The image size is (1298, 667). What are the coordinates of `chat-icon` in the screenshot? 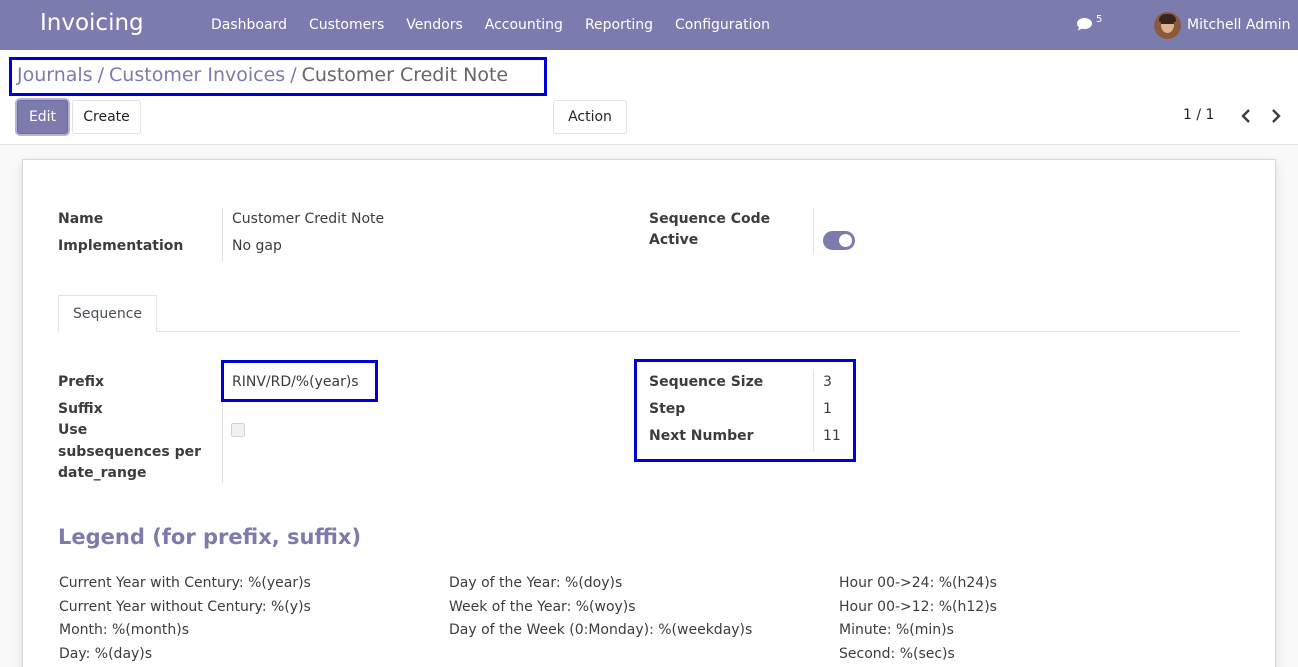 It's located at (1084, 24).